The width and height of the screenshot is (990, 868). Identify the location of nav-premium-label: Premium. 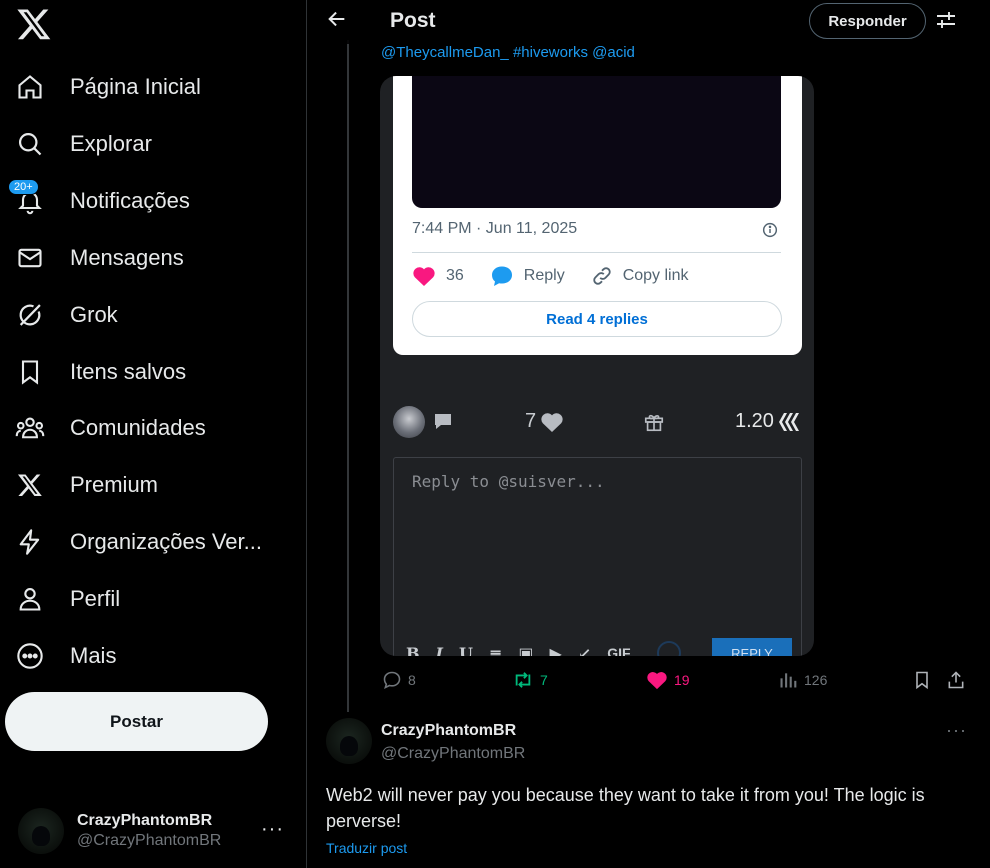
(114, 484).